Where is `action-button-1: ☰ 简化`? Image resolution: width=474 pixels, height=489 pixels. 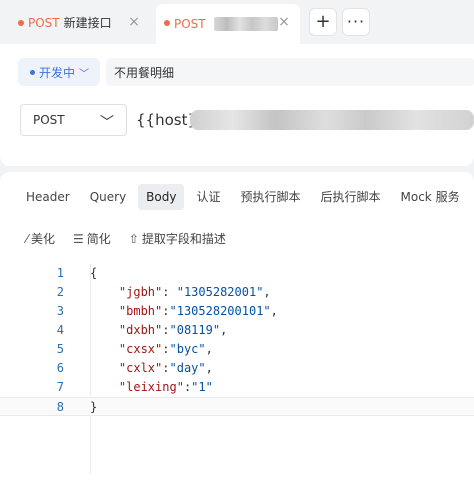
action-button-1: ☰ 简化 is located at coordinates (92, 238).